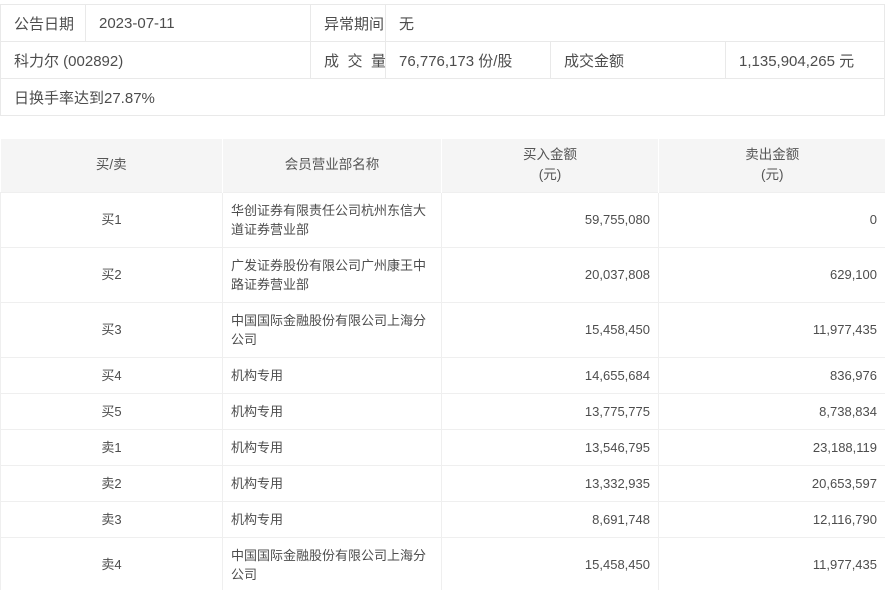  Describe the element at coordinates (111, 219) in the screenshot. I see `rank-cell: 买1` at that location.